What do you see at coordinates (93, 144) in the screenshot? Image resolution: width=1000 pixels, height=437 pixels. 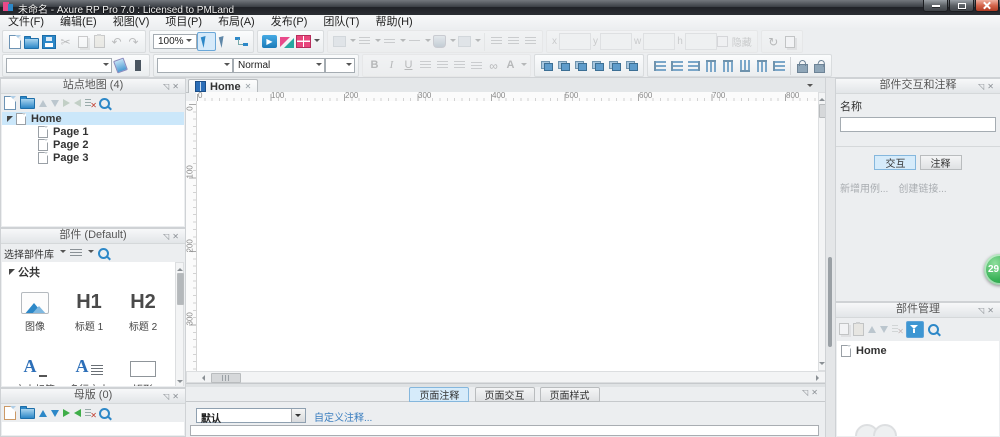 I see `tree-item-page2: Page 2` at bounding box center [93, 144].